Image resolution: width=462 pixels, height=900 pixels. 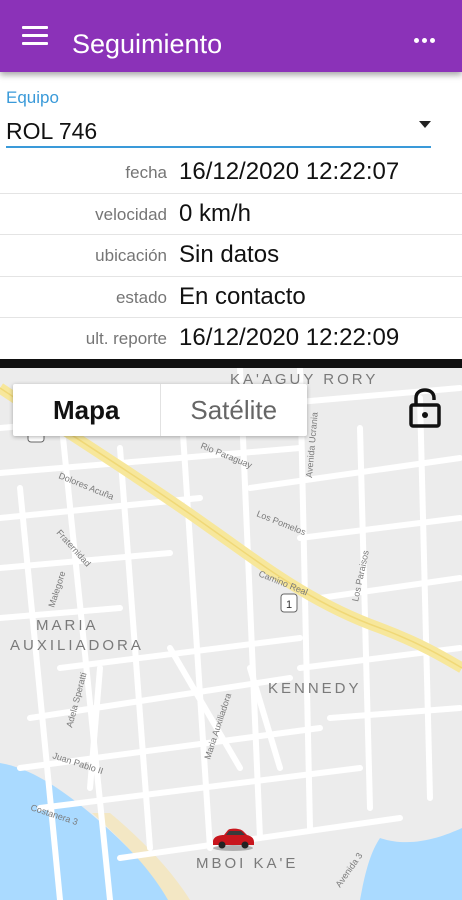 I want to click on info-row-estado: estado En contacto, so click(x=231, y=297).